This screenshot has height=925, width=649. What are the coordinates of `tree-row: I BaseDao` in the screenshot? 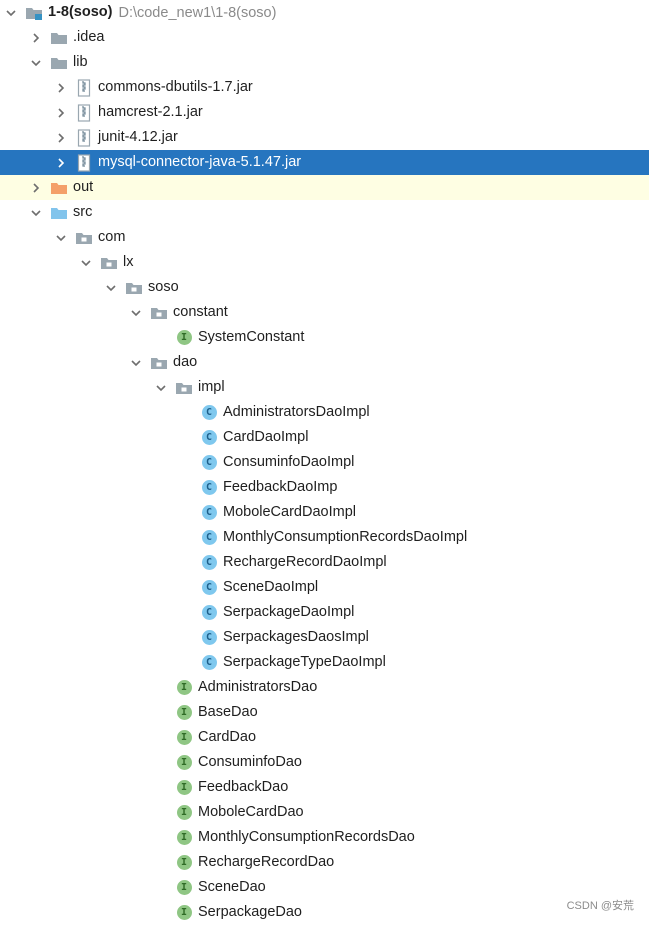 It's located at (324, 712).